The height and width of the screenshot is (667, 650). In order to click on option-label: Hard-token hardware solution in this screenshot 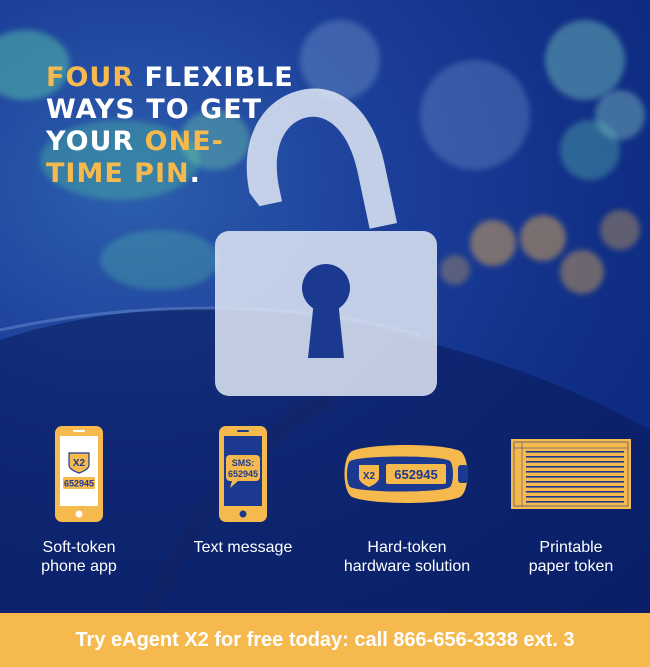, I will do `click(407, 557)`.